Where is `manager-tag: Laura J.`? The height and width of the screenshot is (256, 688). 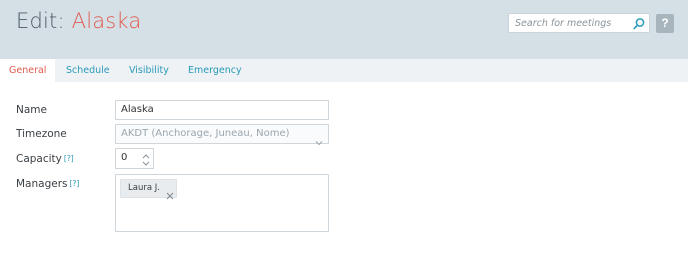 manager-tag: Laura J. is located at coordinates (148, 189).